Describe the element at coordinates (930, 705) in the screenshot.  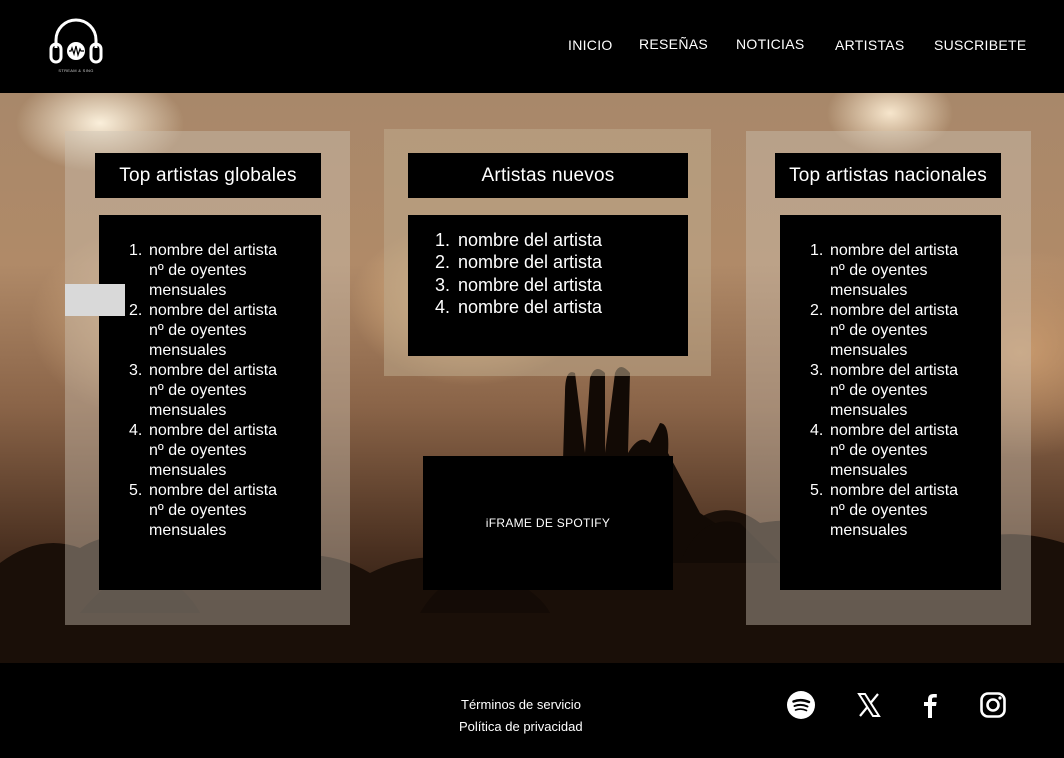
I see `facebook-icon` at that location.